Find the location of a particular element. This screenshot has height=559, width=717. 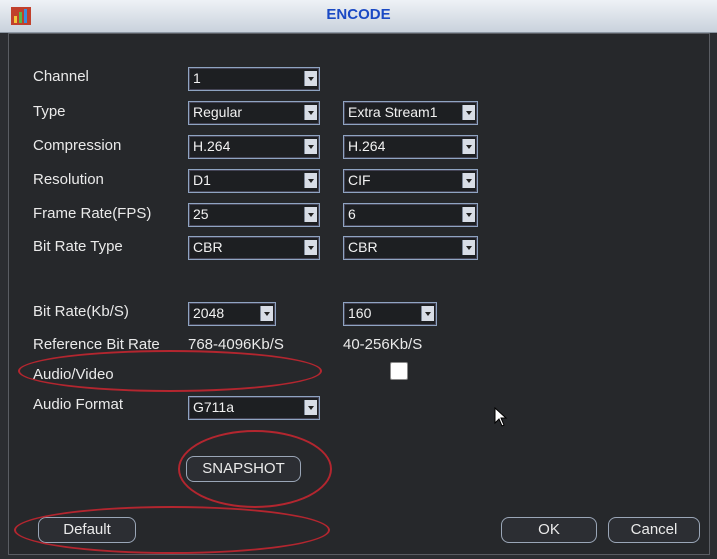

bit-rate-select: 2048 is located at coordinates (232, 314).